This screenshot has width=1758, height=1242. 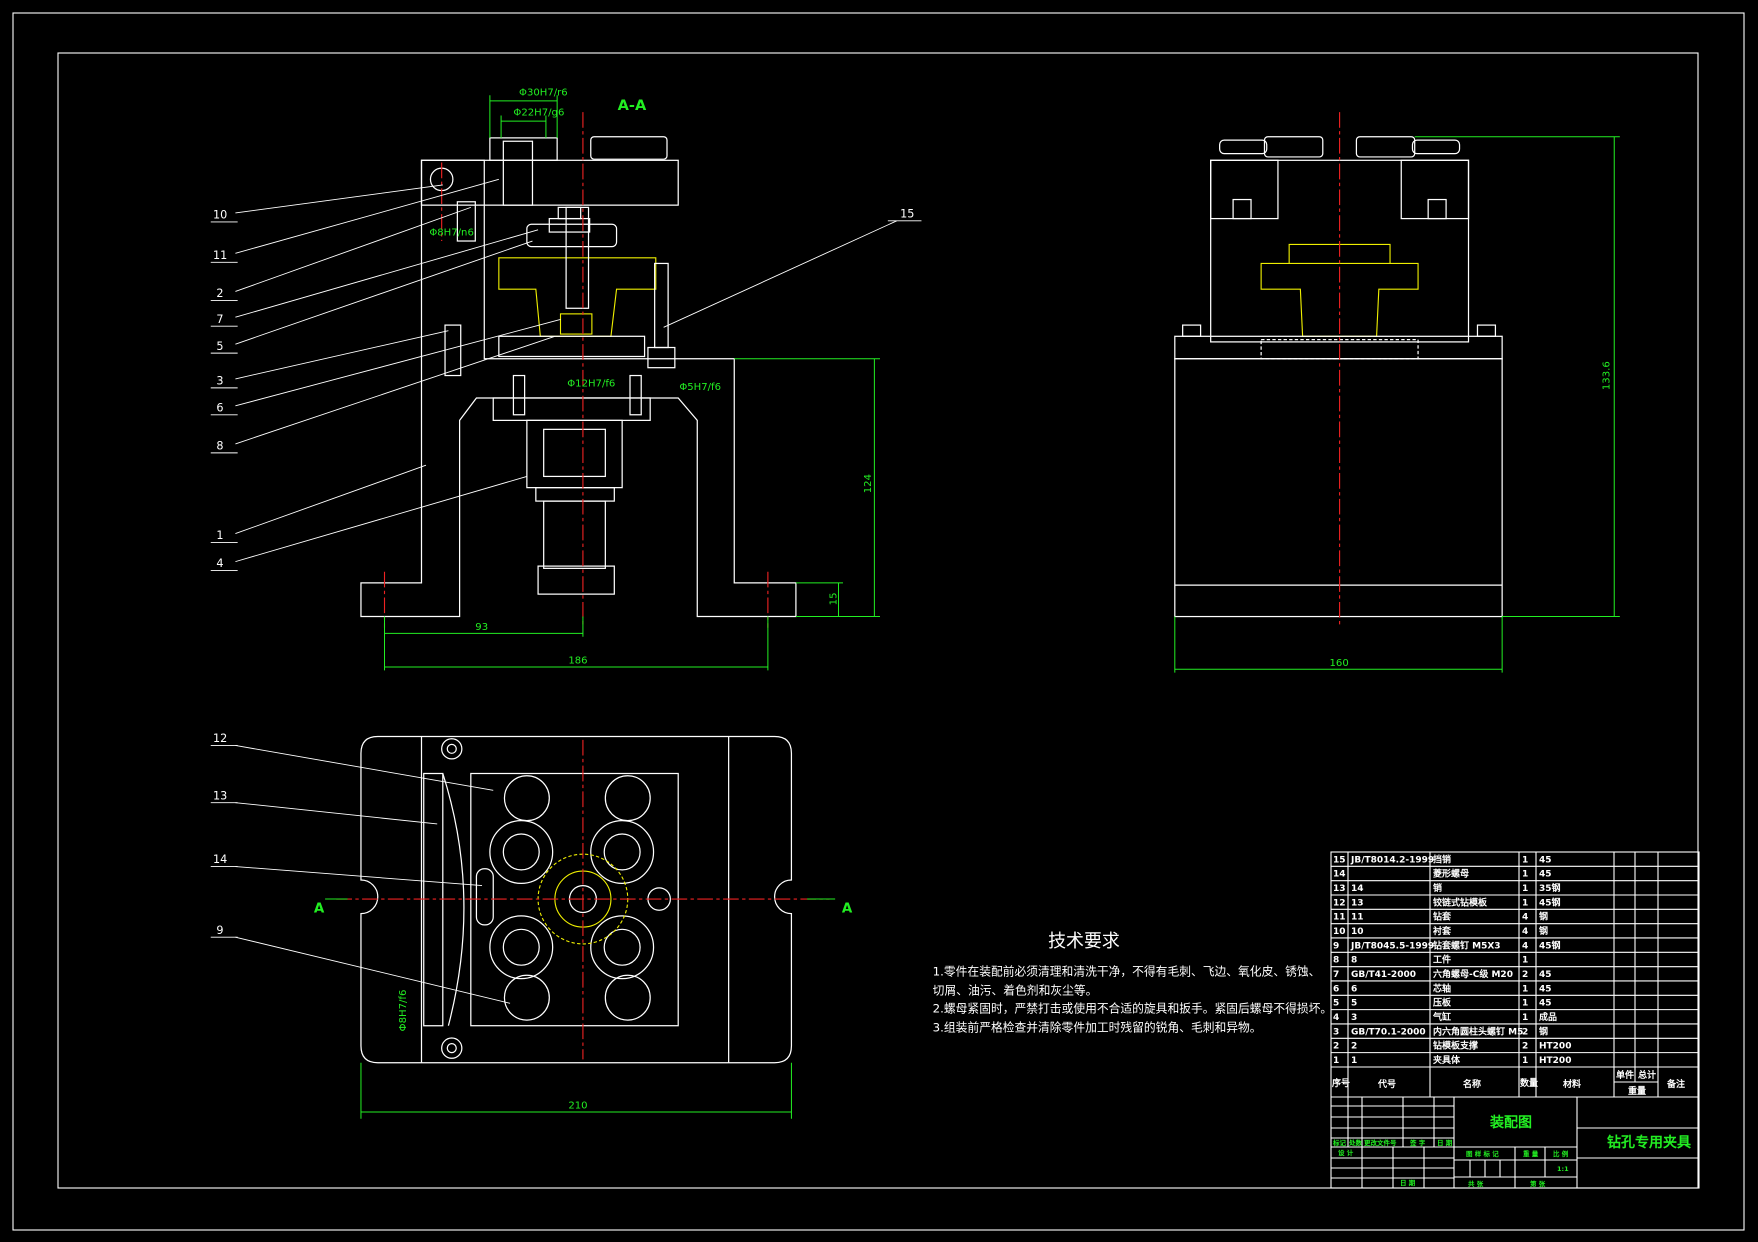 What do you see at coordinates (1538, 1183) in the screenshot?
I see `label-sheet-no: 第 张` at bounding box center [1538, 1183].